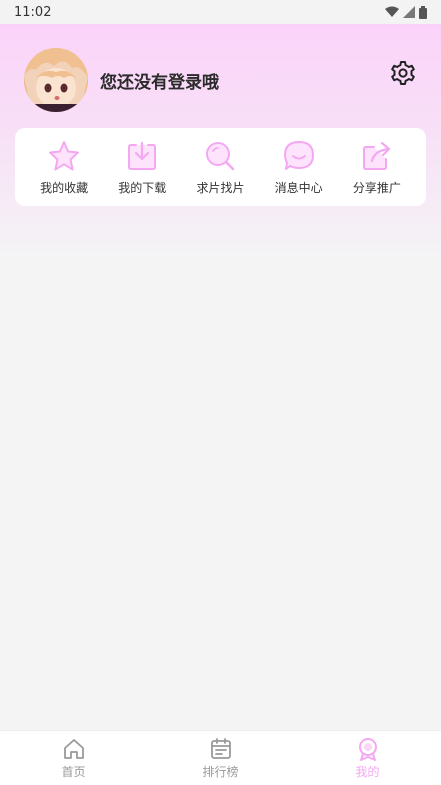 This screenshot has width=441, height=785. I want to click on profile-header: 您还没有登录哦, so click(121, 80).